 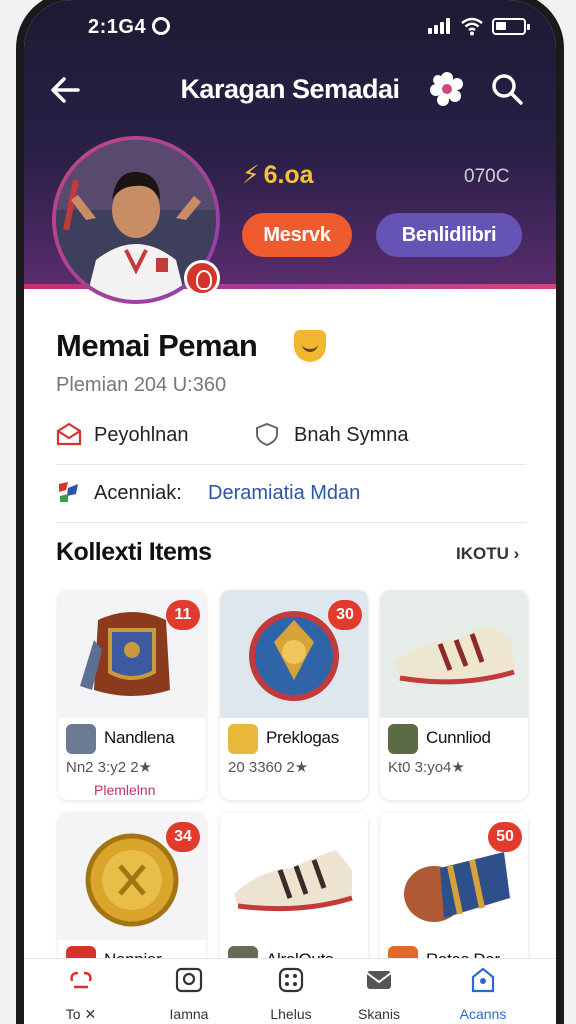 I want to click on grid-icon, so click(x=291, y=980).